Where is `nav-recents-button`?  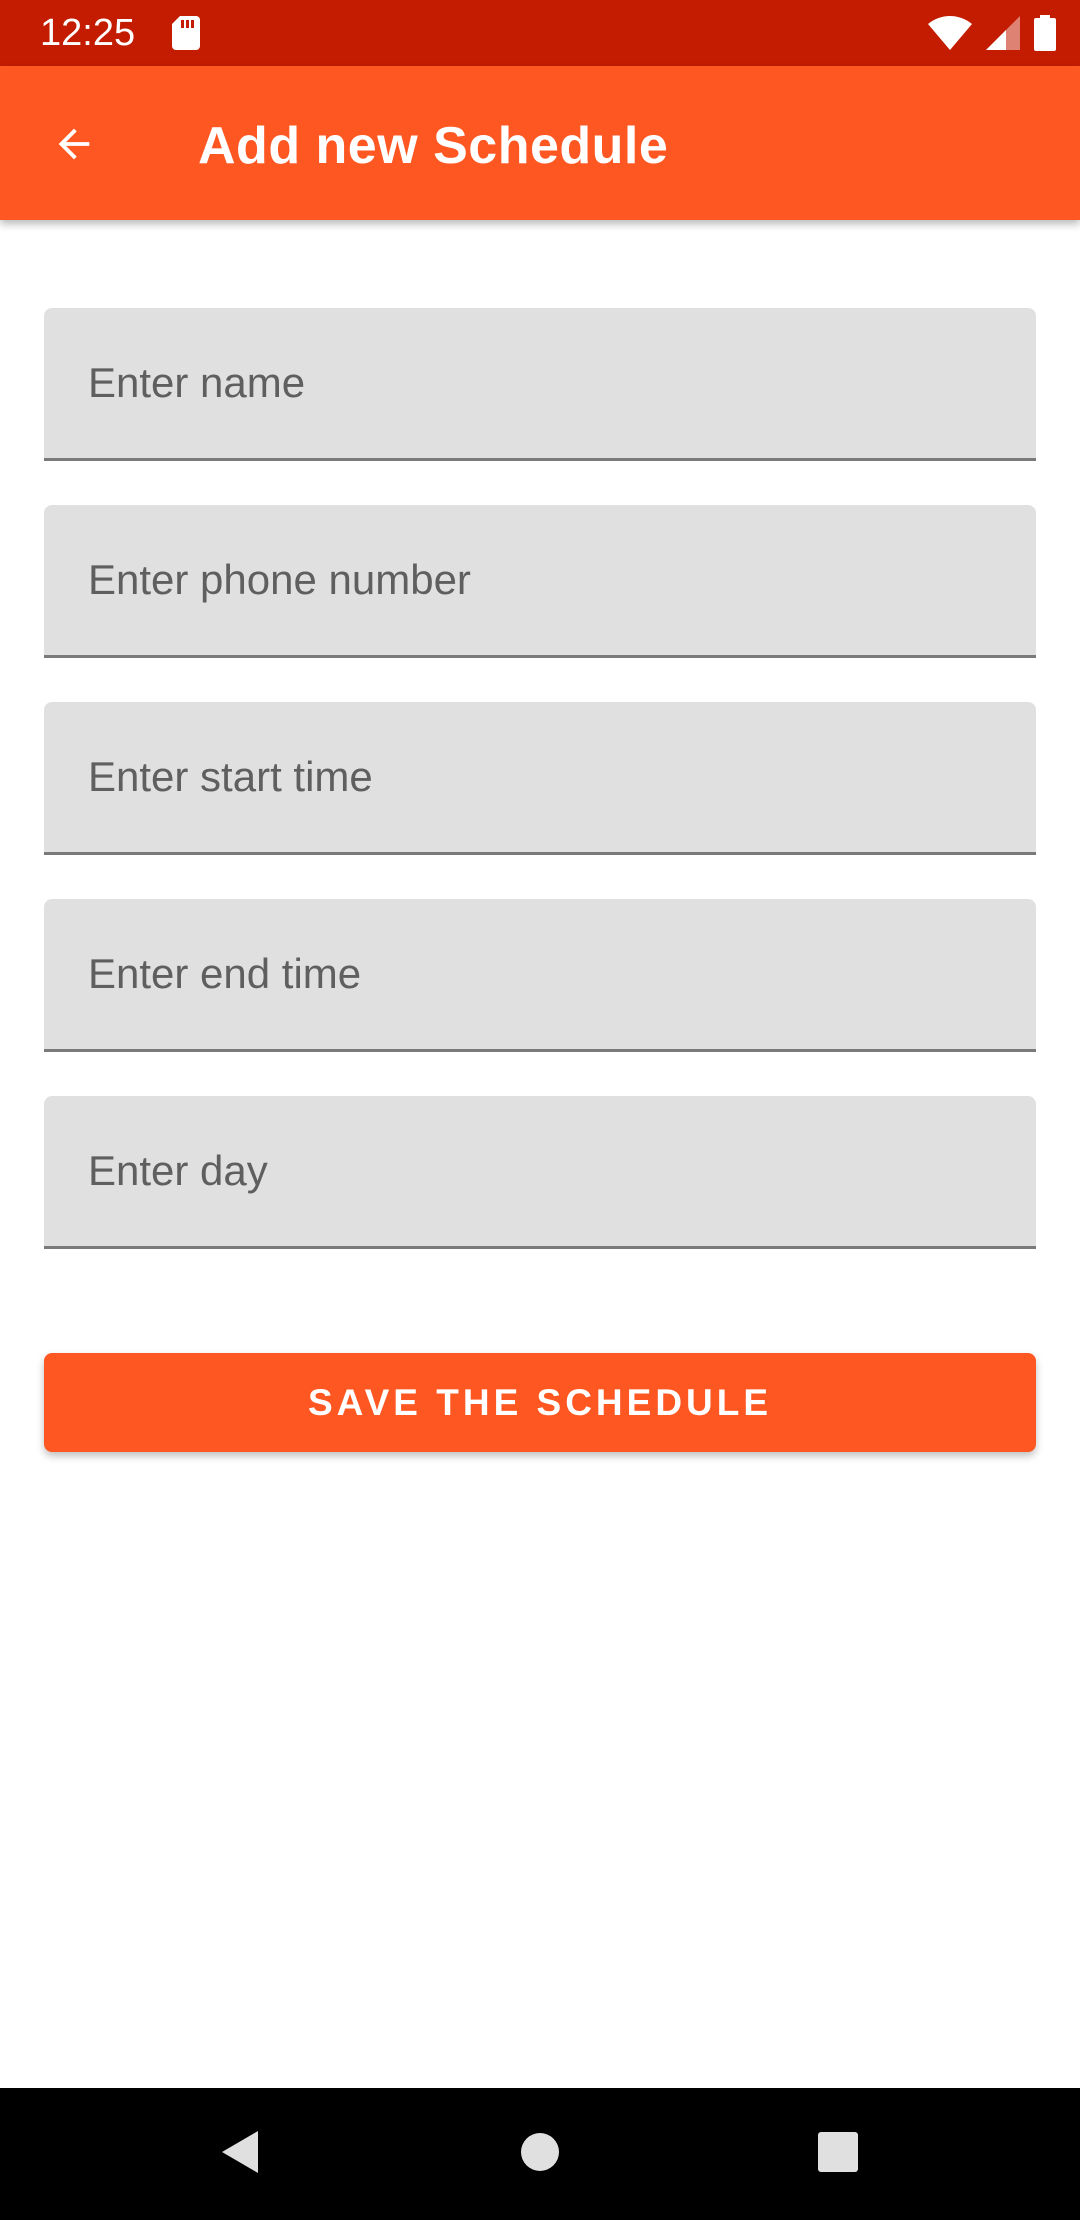 nav-recents-button is located at coordinates (838, 2154).